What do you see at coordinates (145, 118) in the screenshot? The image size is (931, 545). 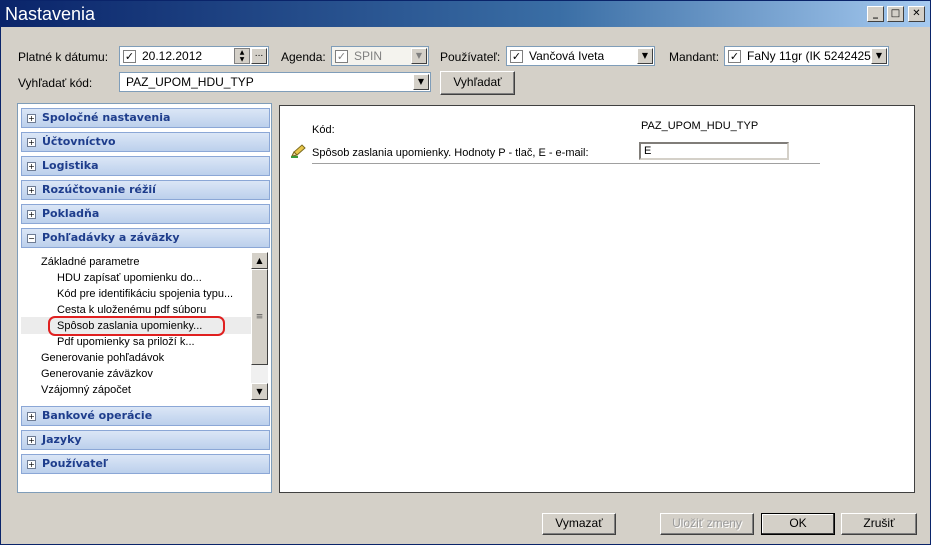 I see `category-general: + Spoločné nastavenia` at bounding box center [145, 118].